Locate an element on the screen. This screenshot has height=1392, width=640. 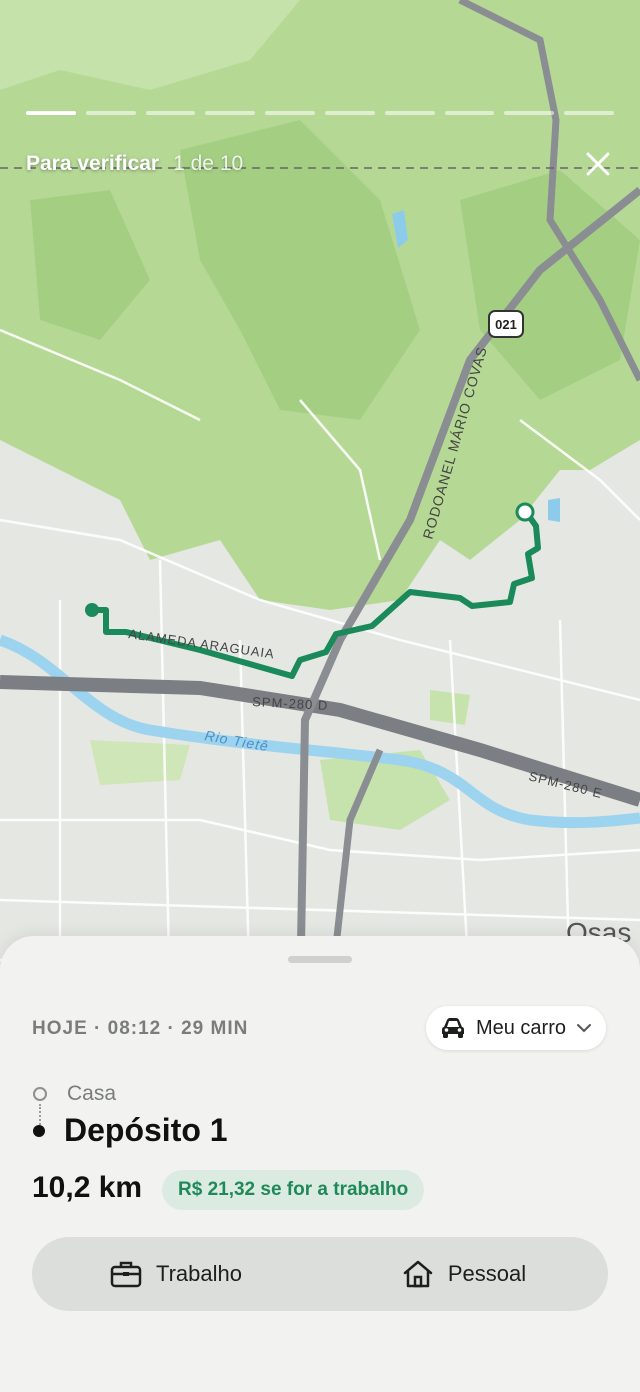
vehicle-selector: Meu carro is located at coordinates (515, 1028).